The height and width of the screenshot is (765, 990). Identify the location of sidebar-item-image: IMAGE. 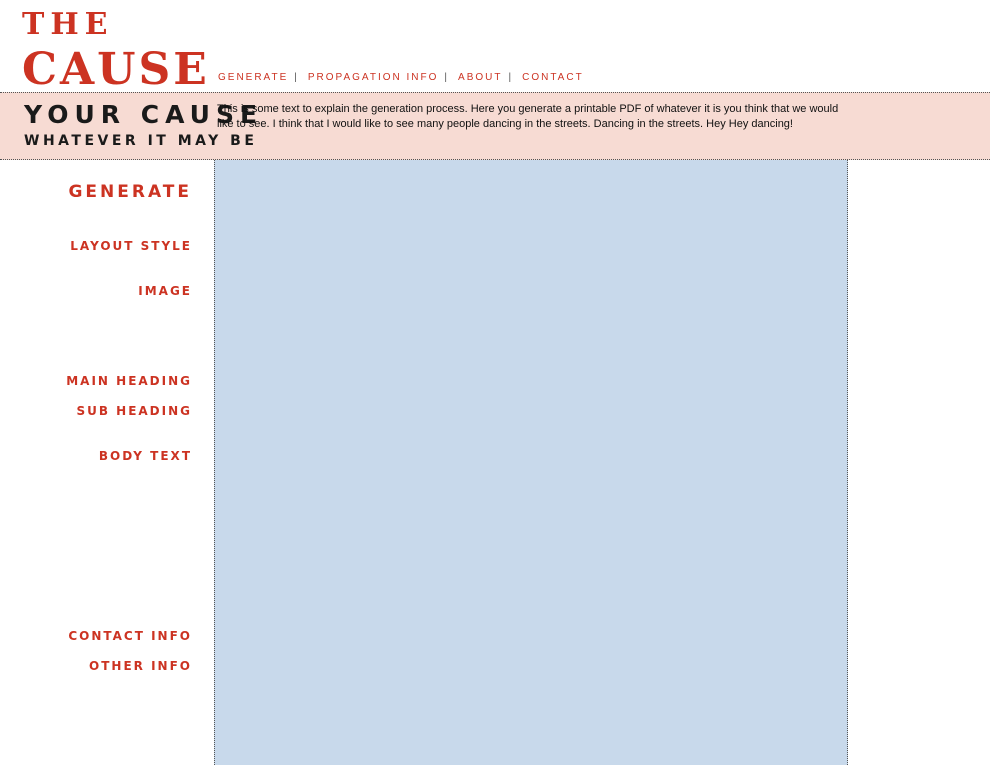
(165, 291).